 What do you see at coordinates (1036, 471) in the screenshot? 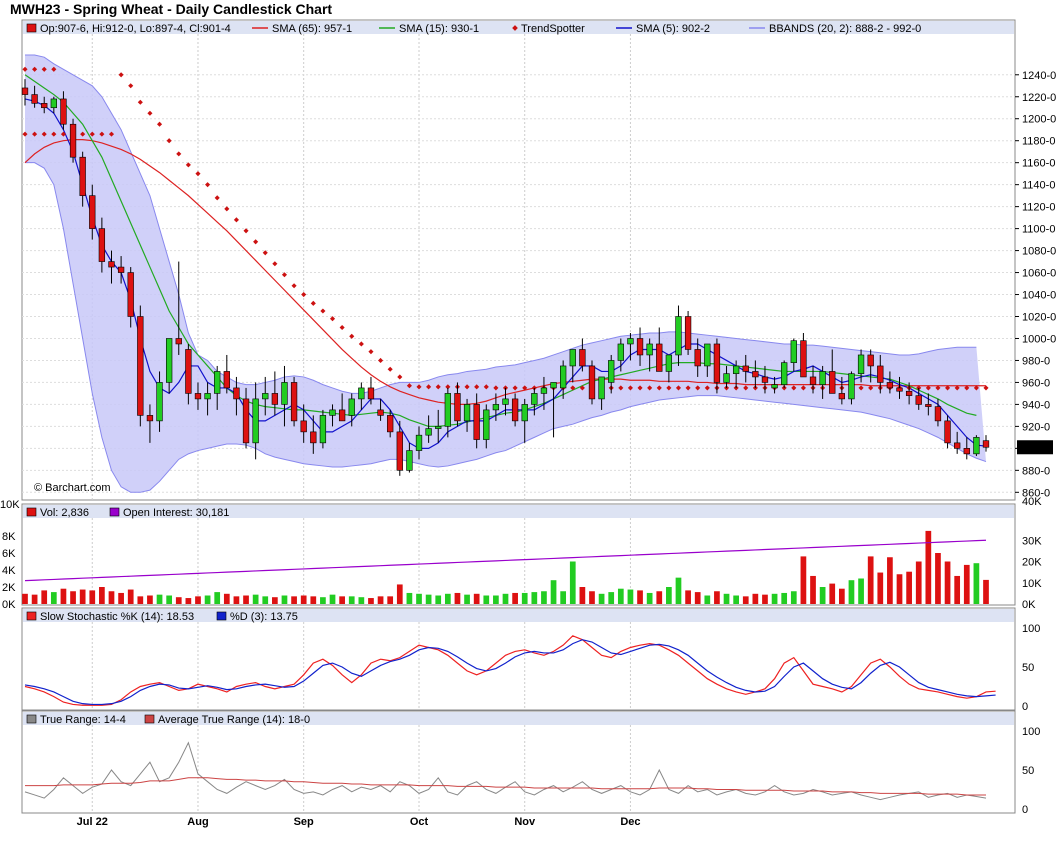
I see `price-tick-label: 880-0` at bounding box center [1036, 471].